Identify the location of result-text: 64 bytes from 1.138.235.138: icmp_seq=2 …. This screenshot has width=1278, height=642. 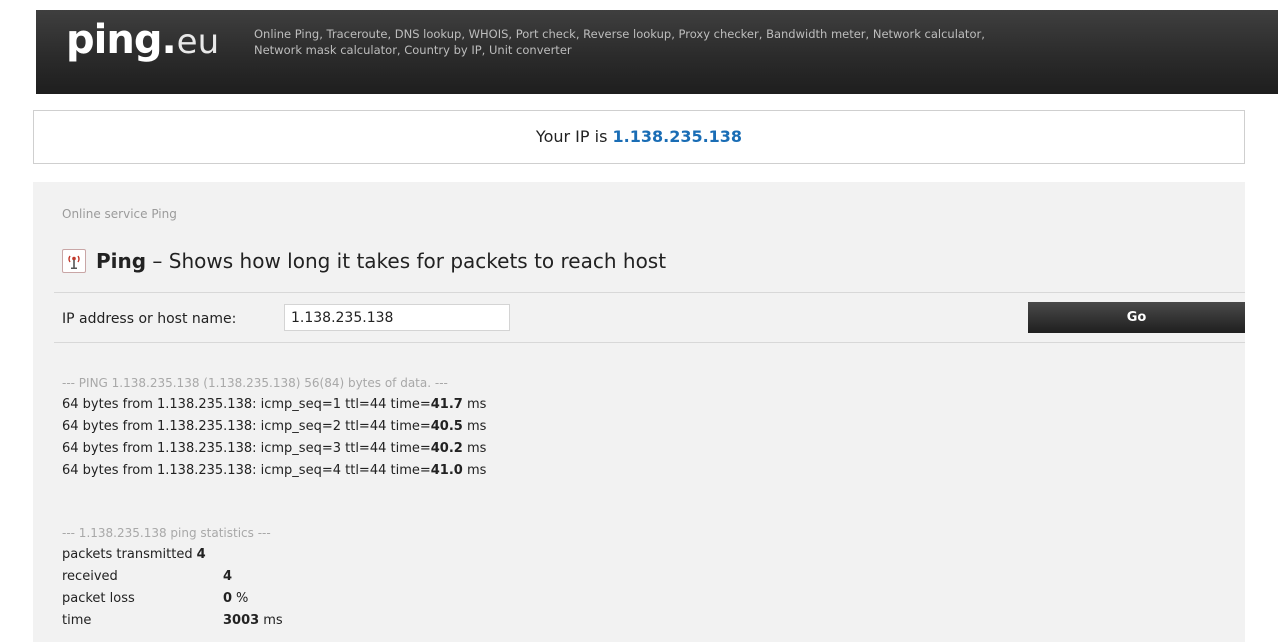
(246, 426).